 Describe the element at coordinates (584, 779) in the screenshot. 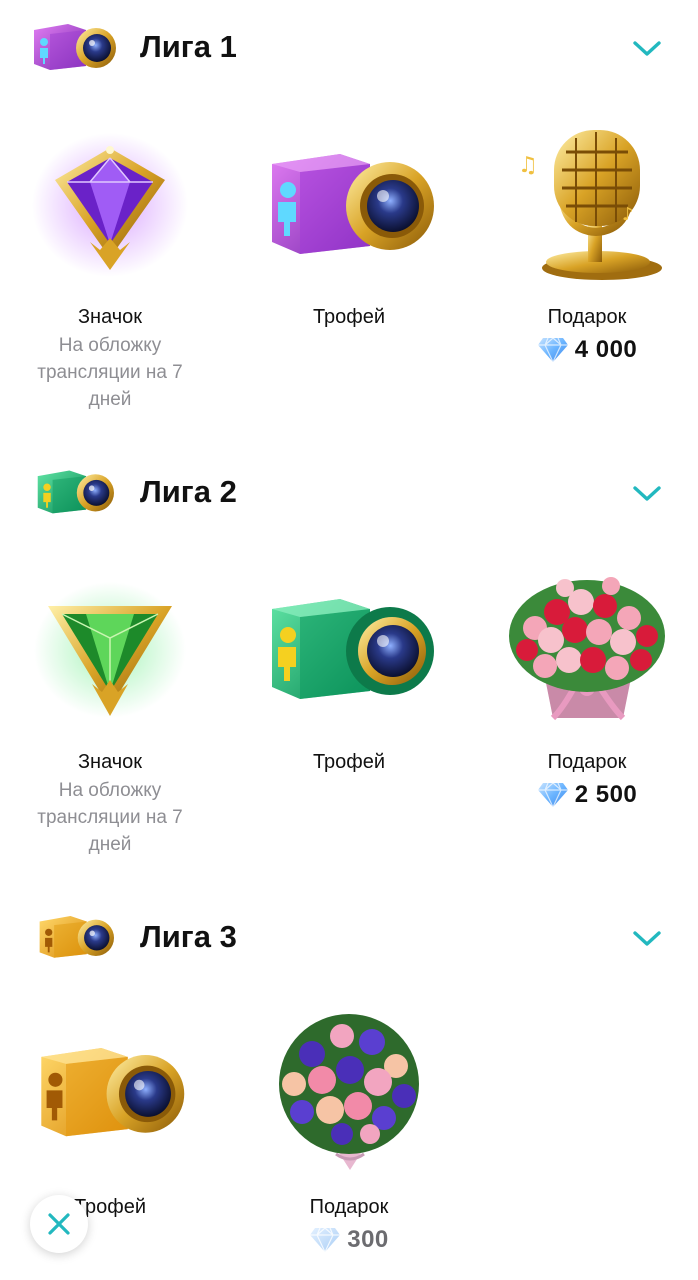

I see `gift-reward-2: Подарок 2 500` at that location.